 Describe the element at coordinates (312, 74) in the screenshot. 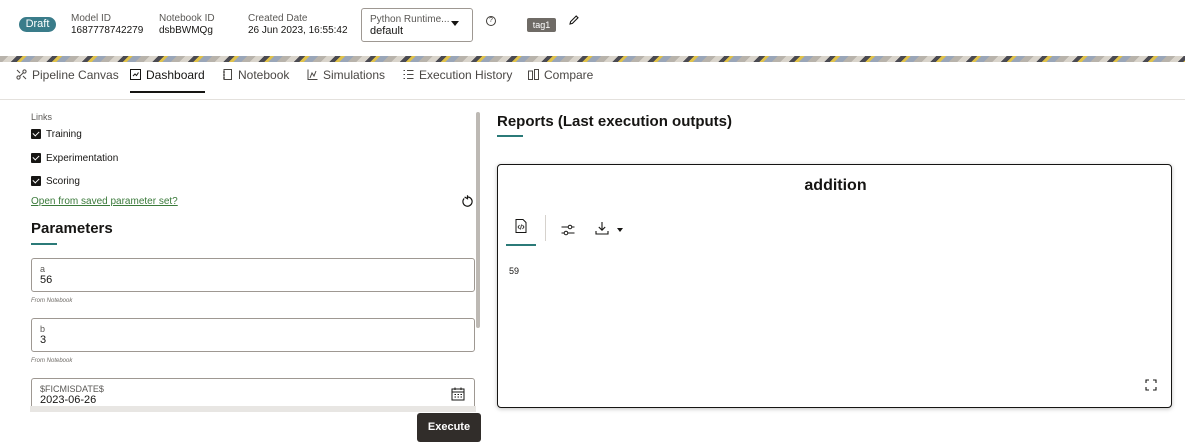

I see `simulations-icon` at that location.